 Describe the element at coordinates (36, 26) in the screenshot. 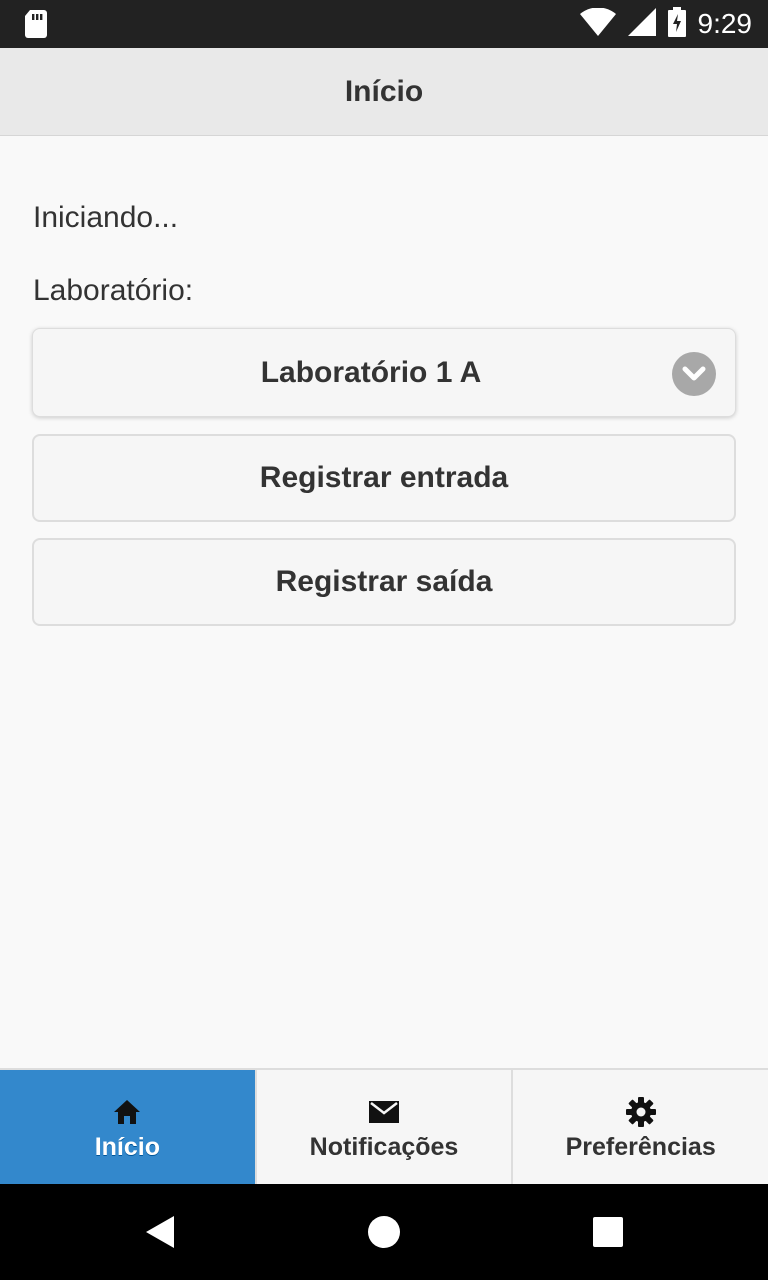

I see `sd-card-icon` at that location.